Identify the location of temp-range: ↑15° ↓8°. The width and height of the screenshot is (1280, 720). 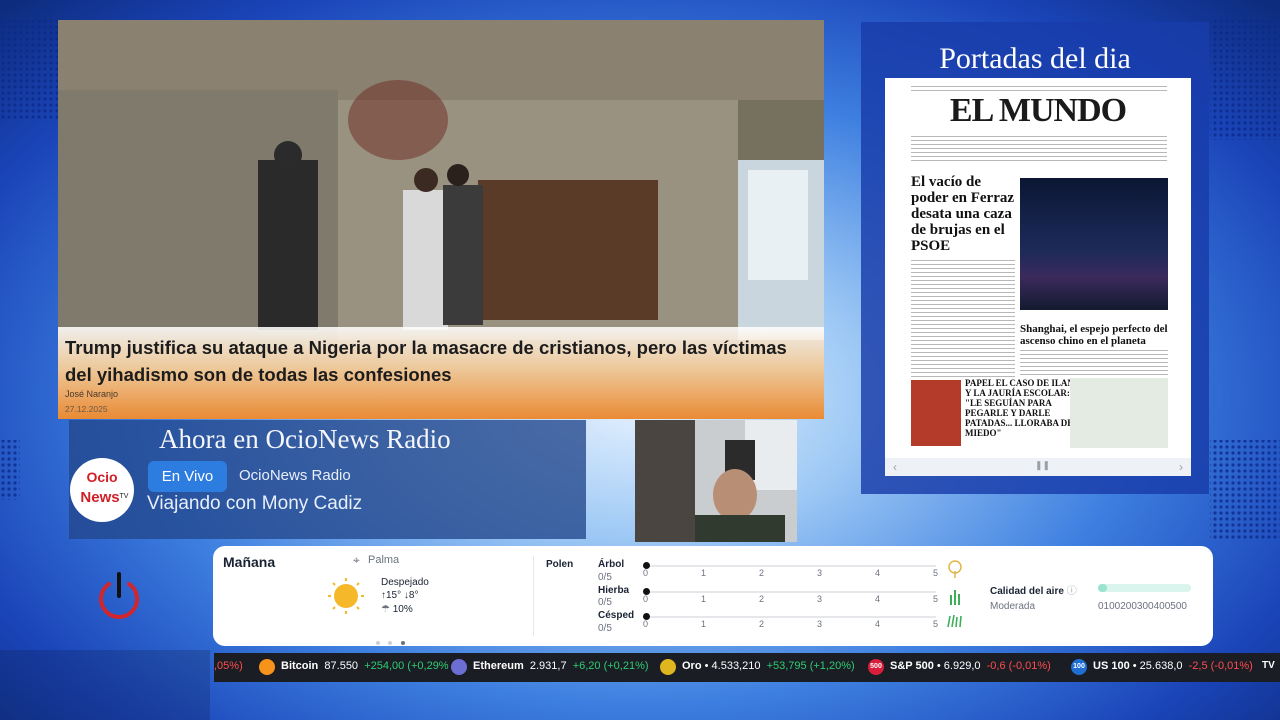
(399, 595).